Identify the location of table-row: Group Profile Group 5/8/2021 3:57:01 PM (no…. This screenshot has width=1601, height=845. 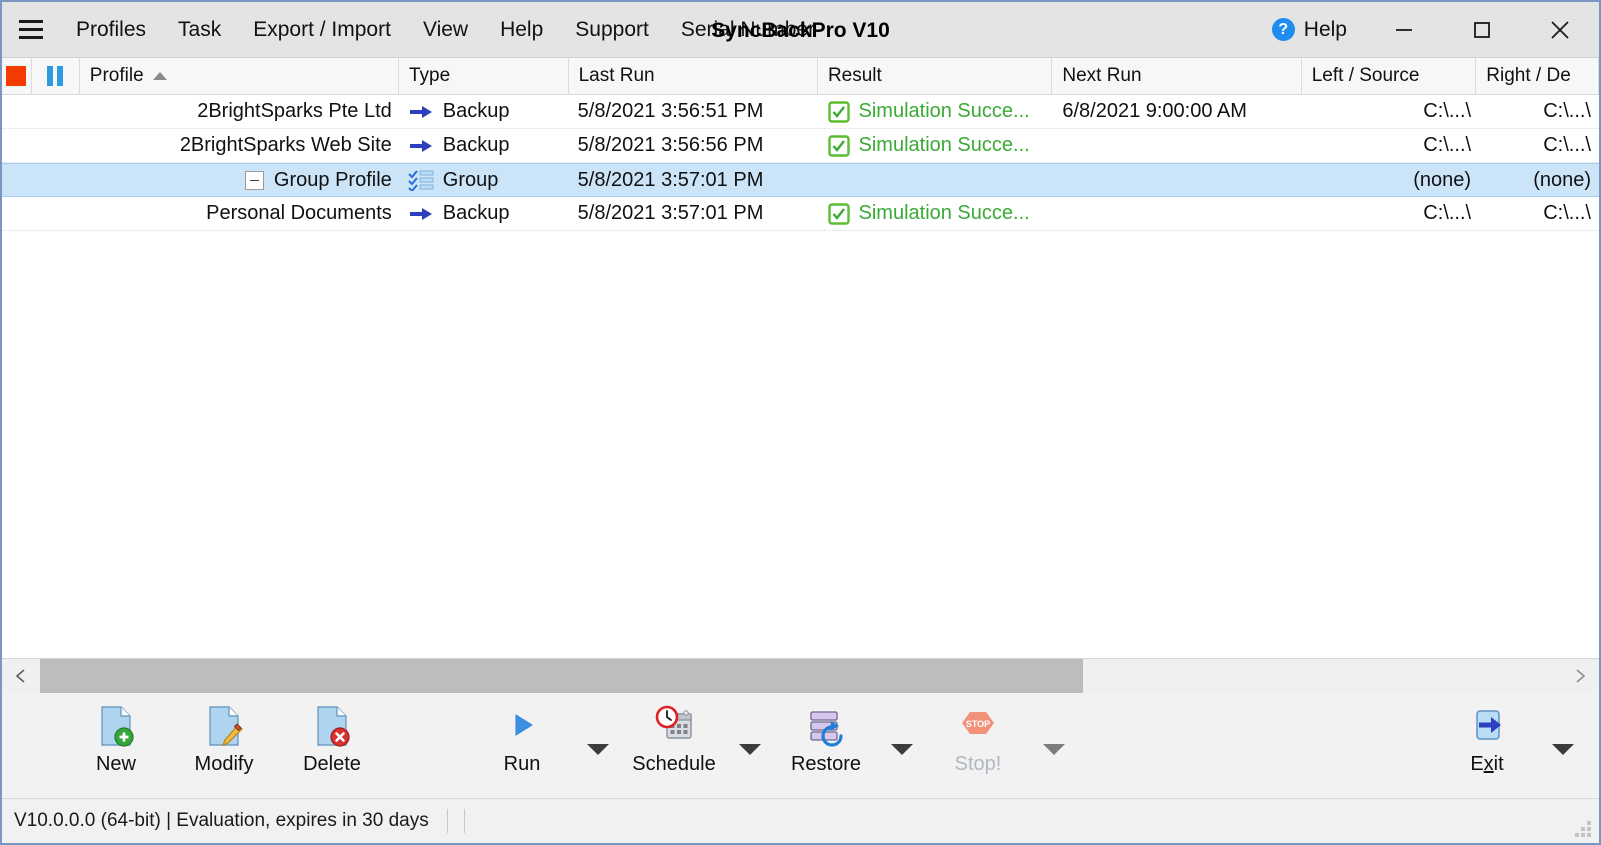
(800, 180).